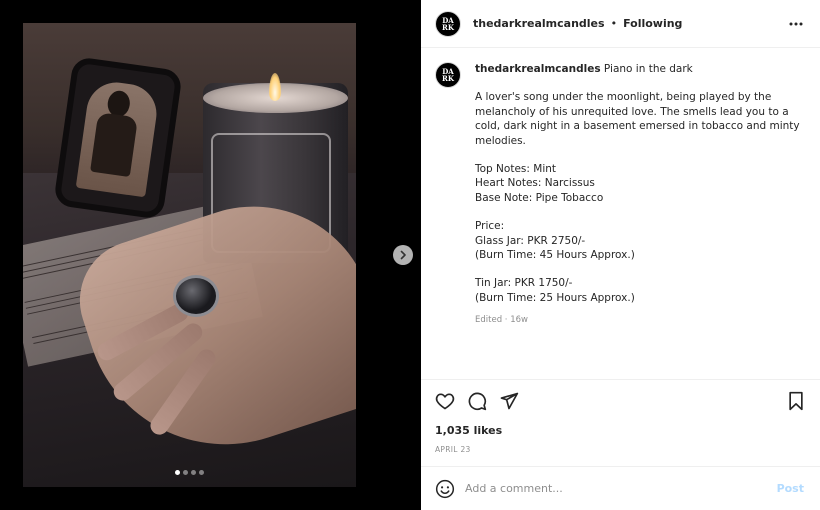 This screenshot has width=820, height=510. Describe the element at coordinates (790, 488) in the screenshot. I see `post-comment-button: Post` at that location.